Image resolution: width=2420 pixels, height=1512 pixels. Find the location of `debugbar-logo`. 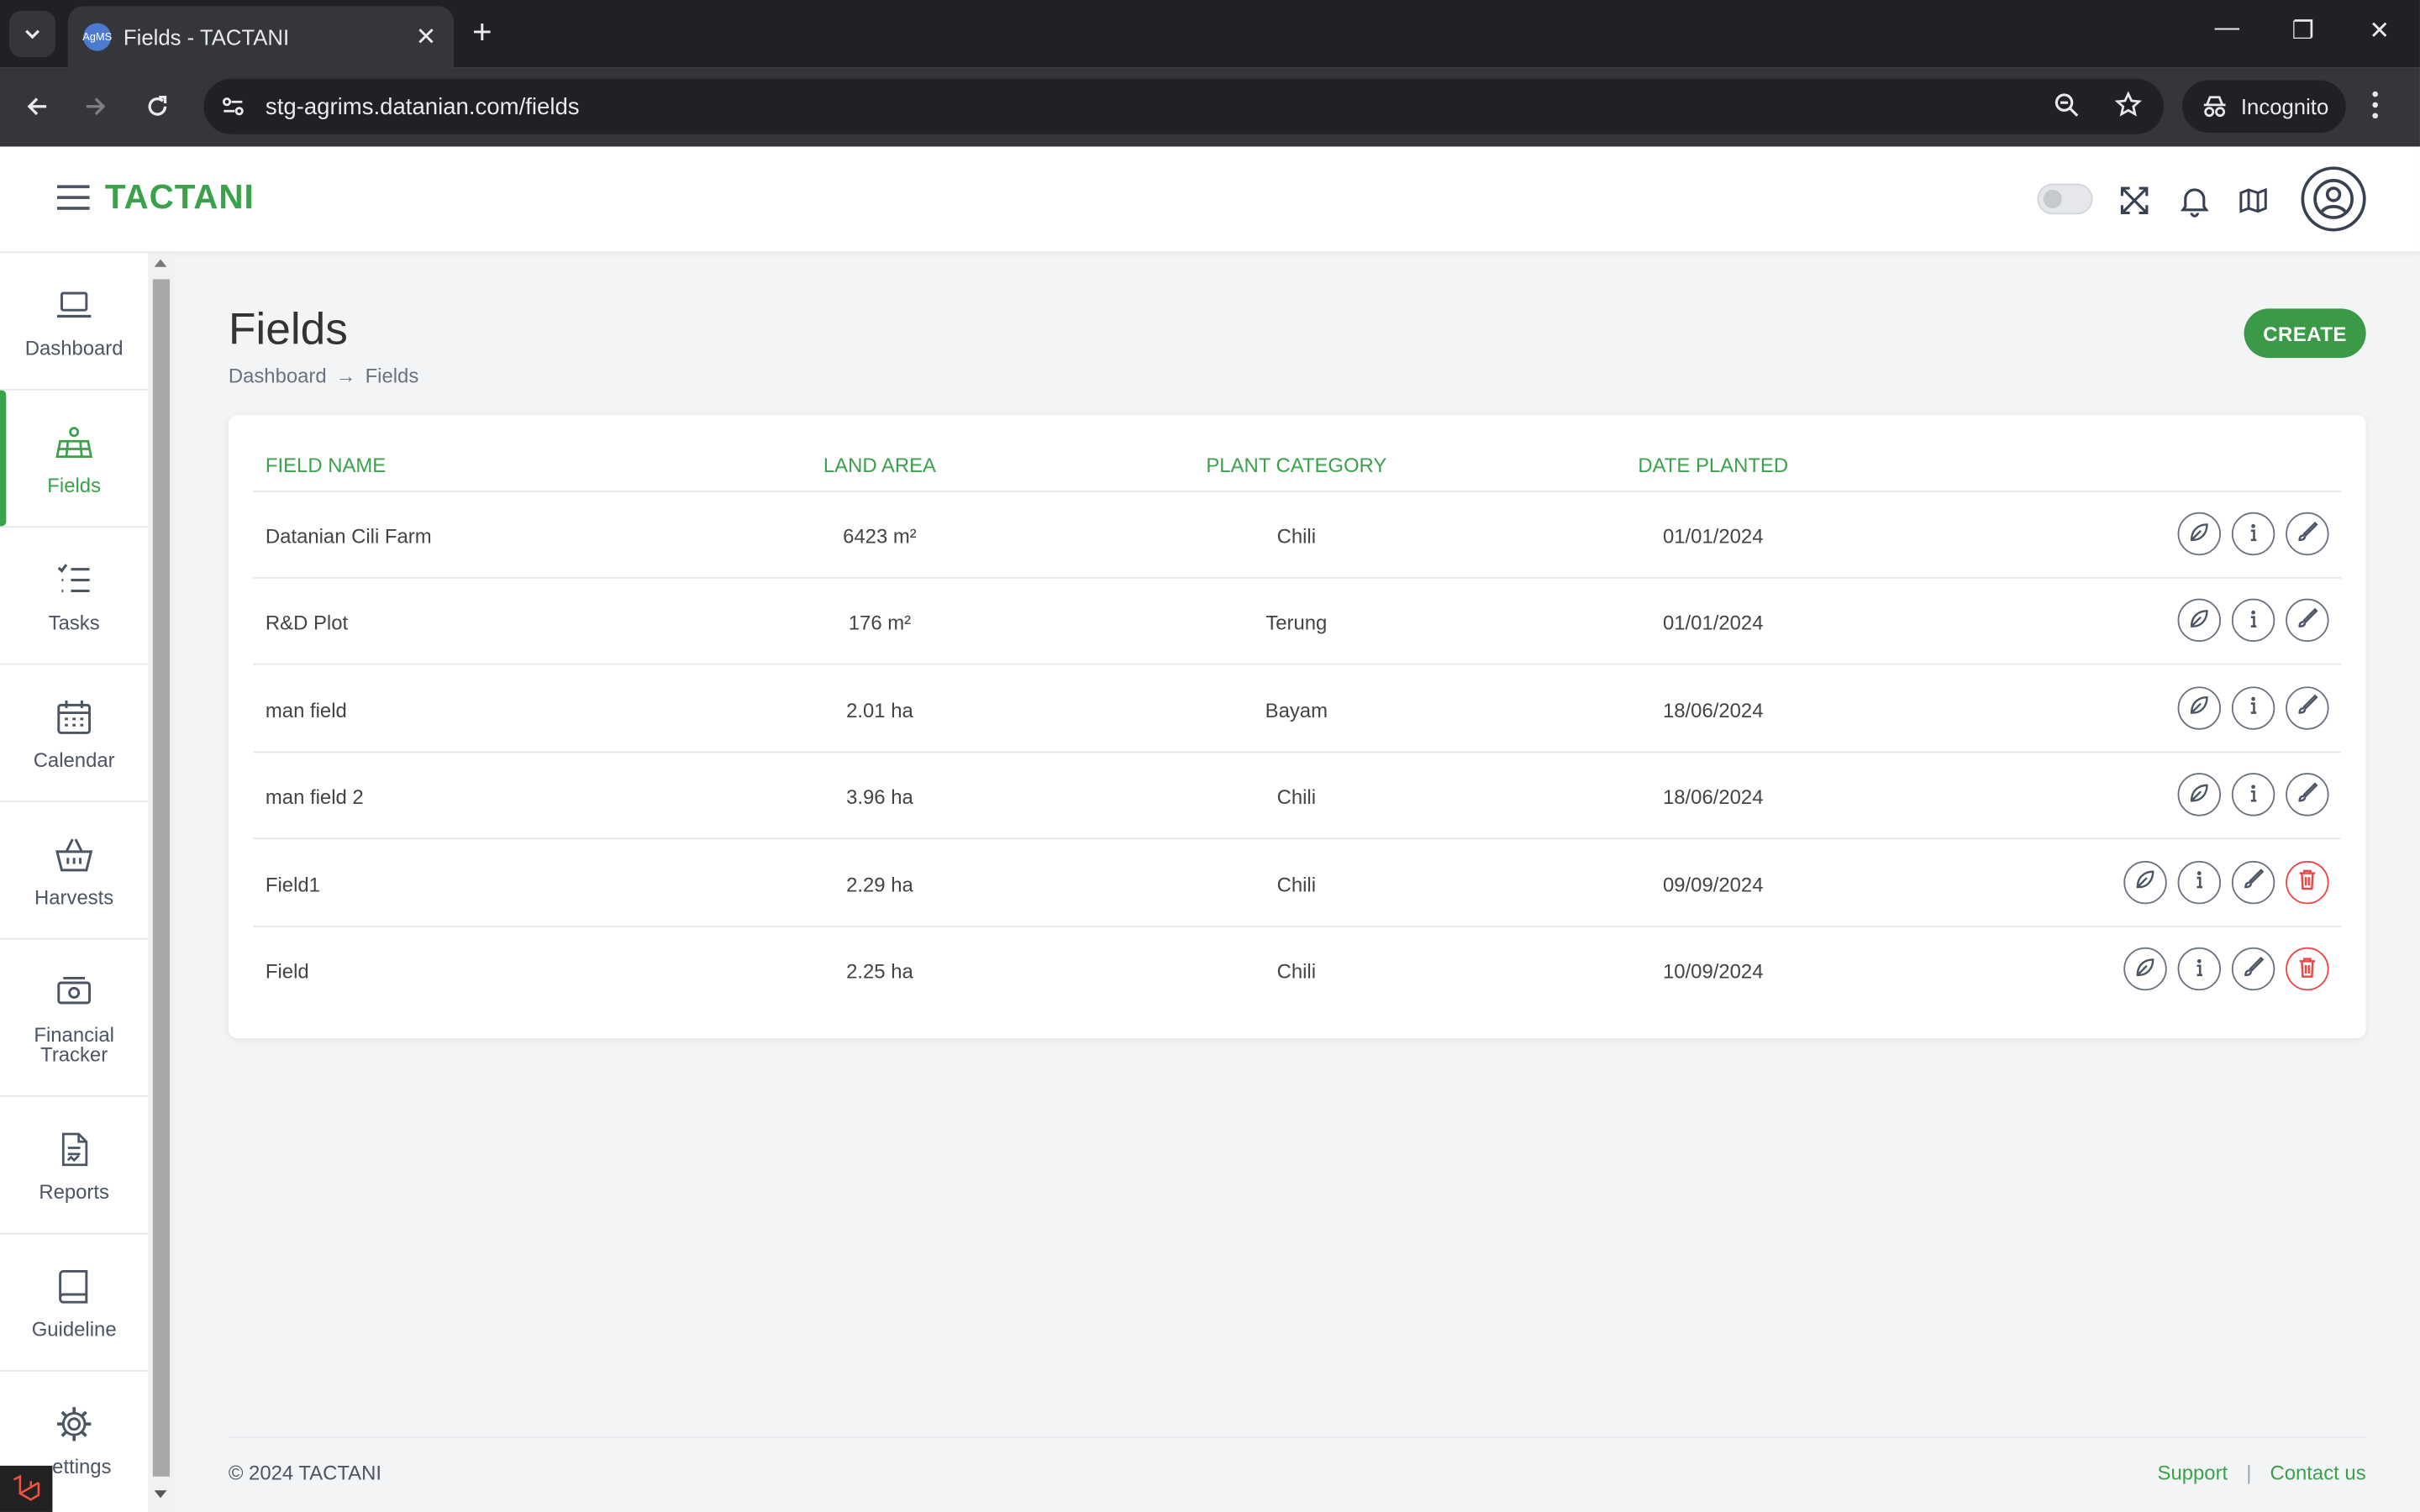

debugbar-logo is located at coordinates (26, 1488).